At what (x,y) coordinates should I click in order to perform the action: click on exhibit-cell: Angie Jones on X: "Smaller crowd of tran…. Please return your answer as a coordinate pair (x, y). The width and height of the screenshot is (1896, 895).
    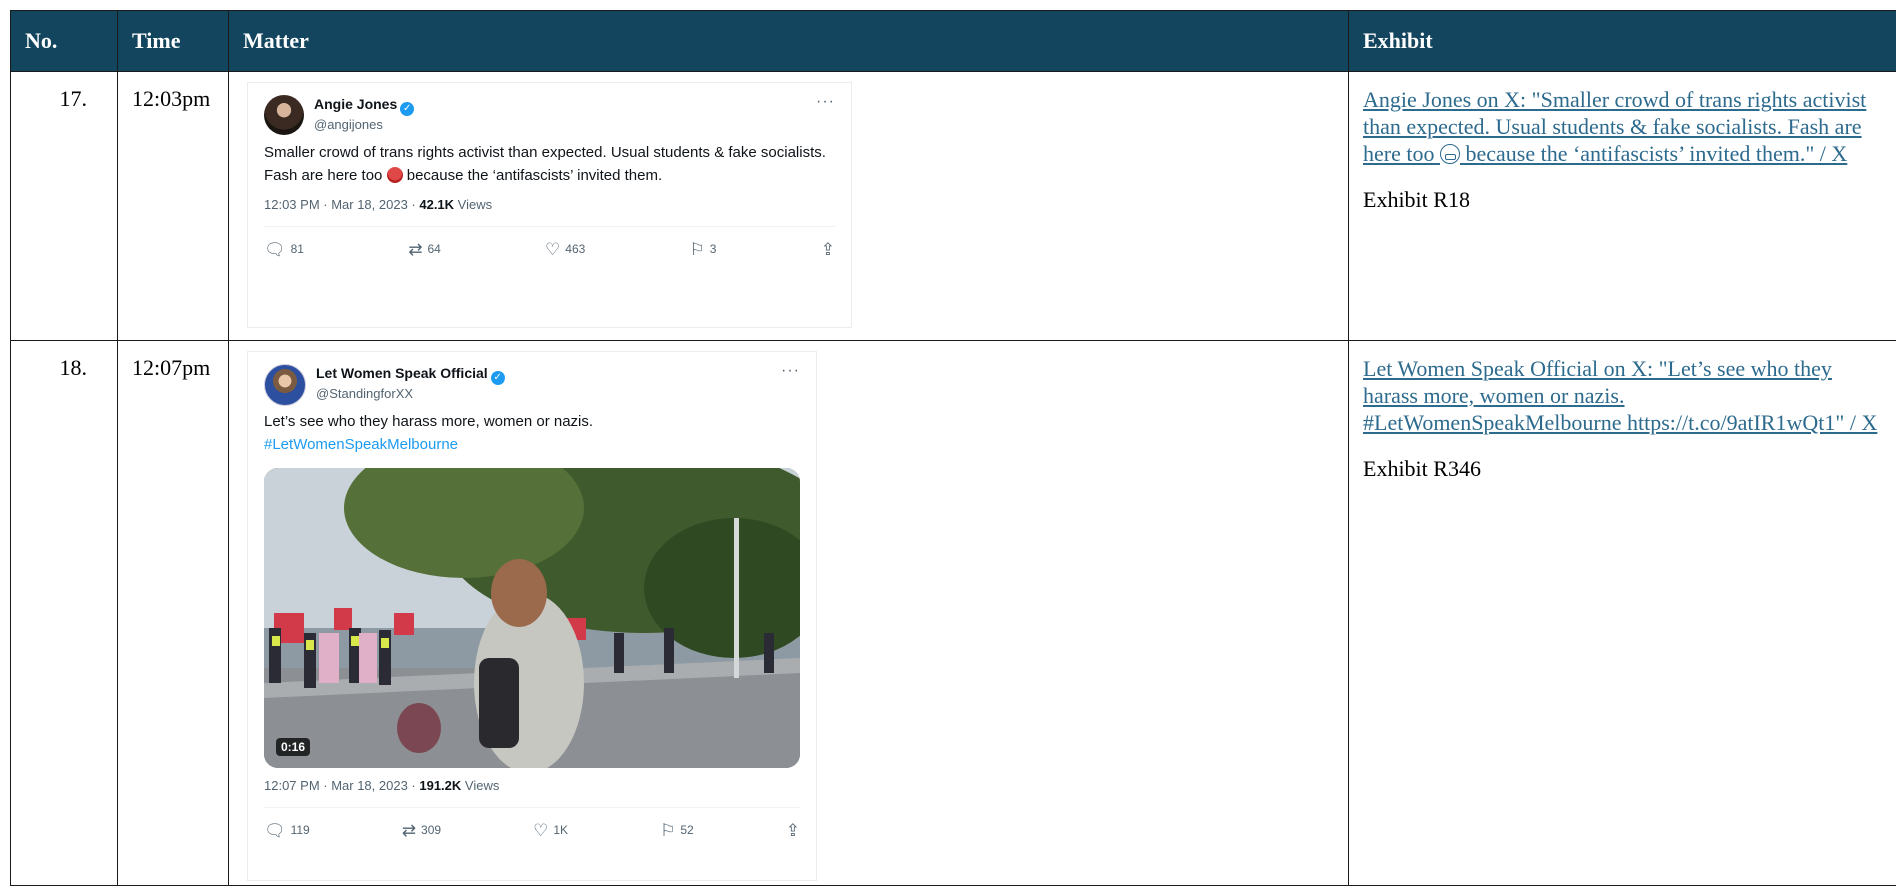
    Looking at the image, I should click on (1622, 206).